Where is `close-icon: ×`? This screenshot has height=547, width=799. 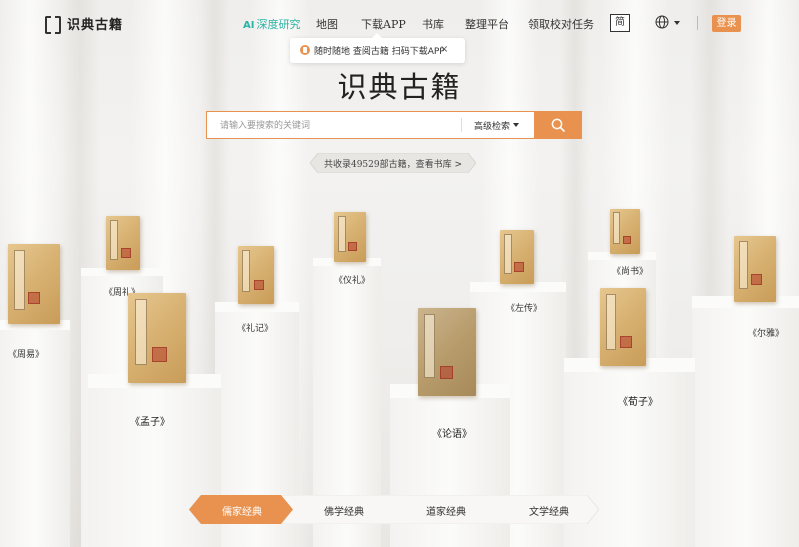
close-icon: × is located at coordinates (444, 49).